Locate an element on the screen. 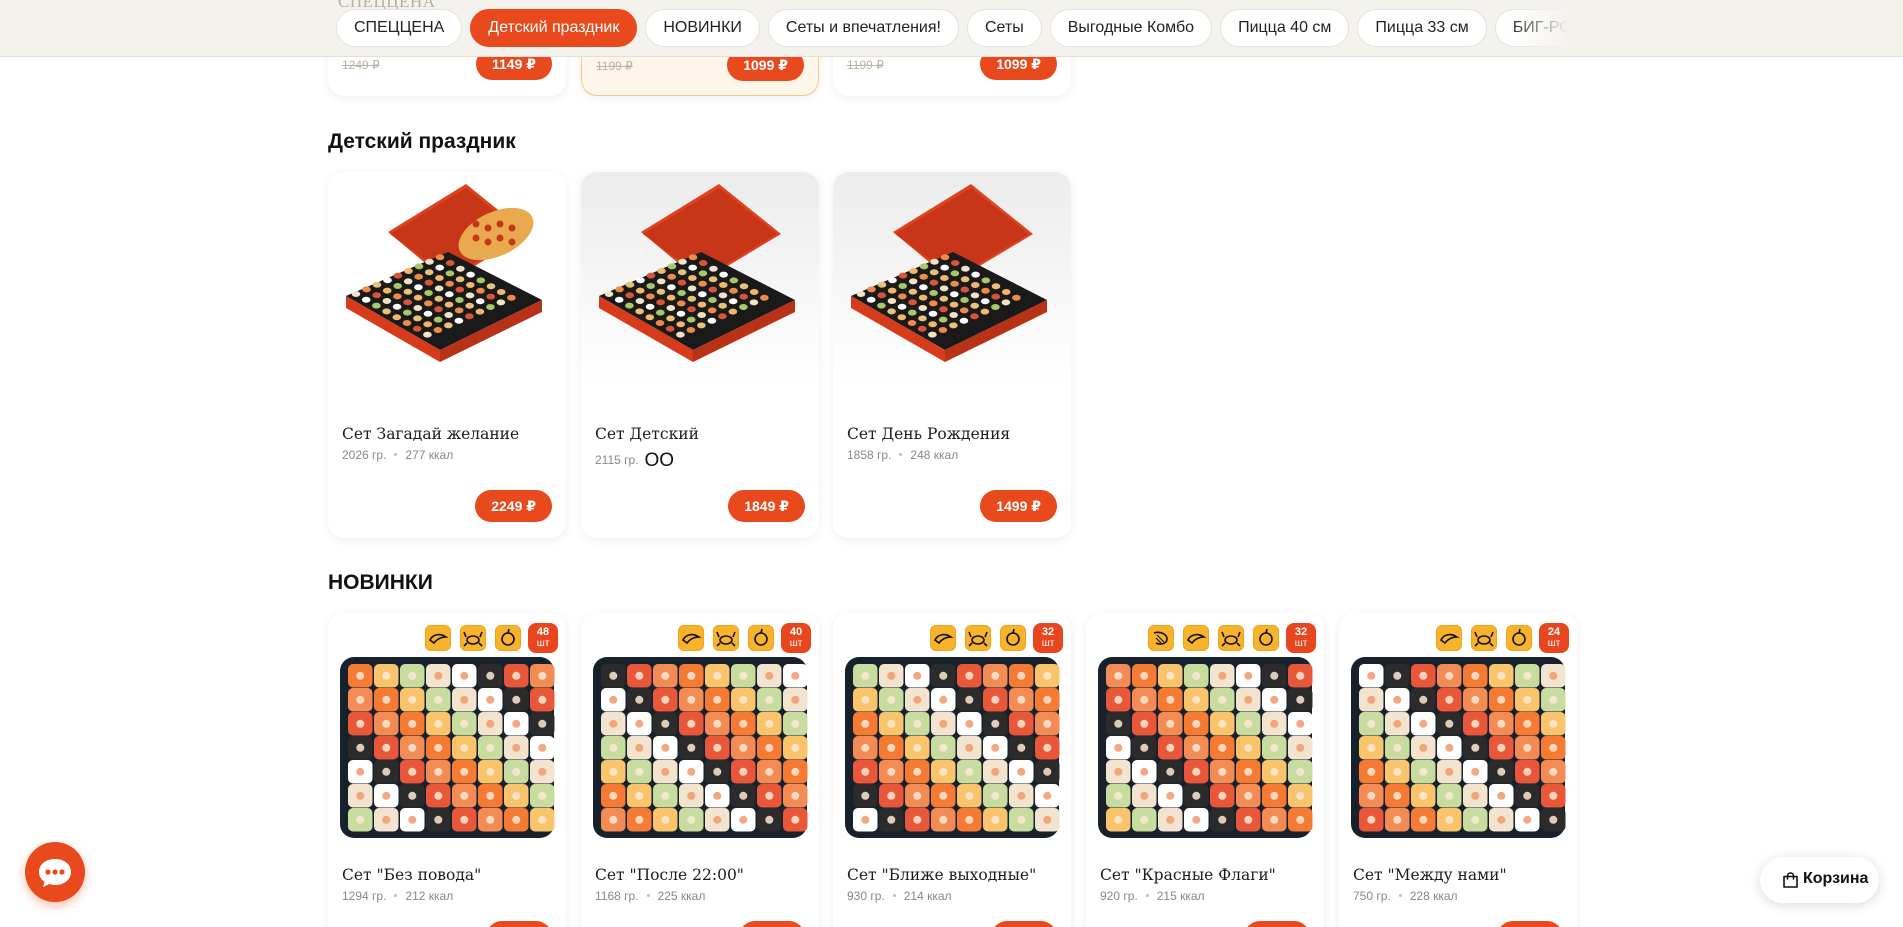 The width and height of the screenshot is (1903, 927). chat-bubble-icon is located at coordinates (55, 873).